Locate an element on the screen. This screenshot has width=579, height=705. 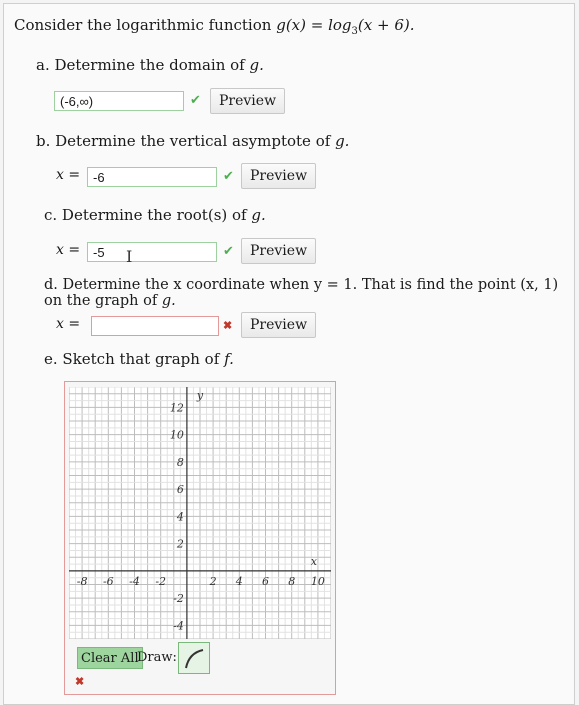
x-tick-label: 10 is located at coordinates (318, 581).